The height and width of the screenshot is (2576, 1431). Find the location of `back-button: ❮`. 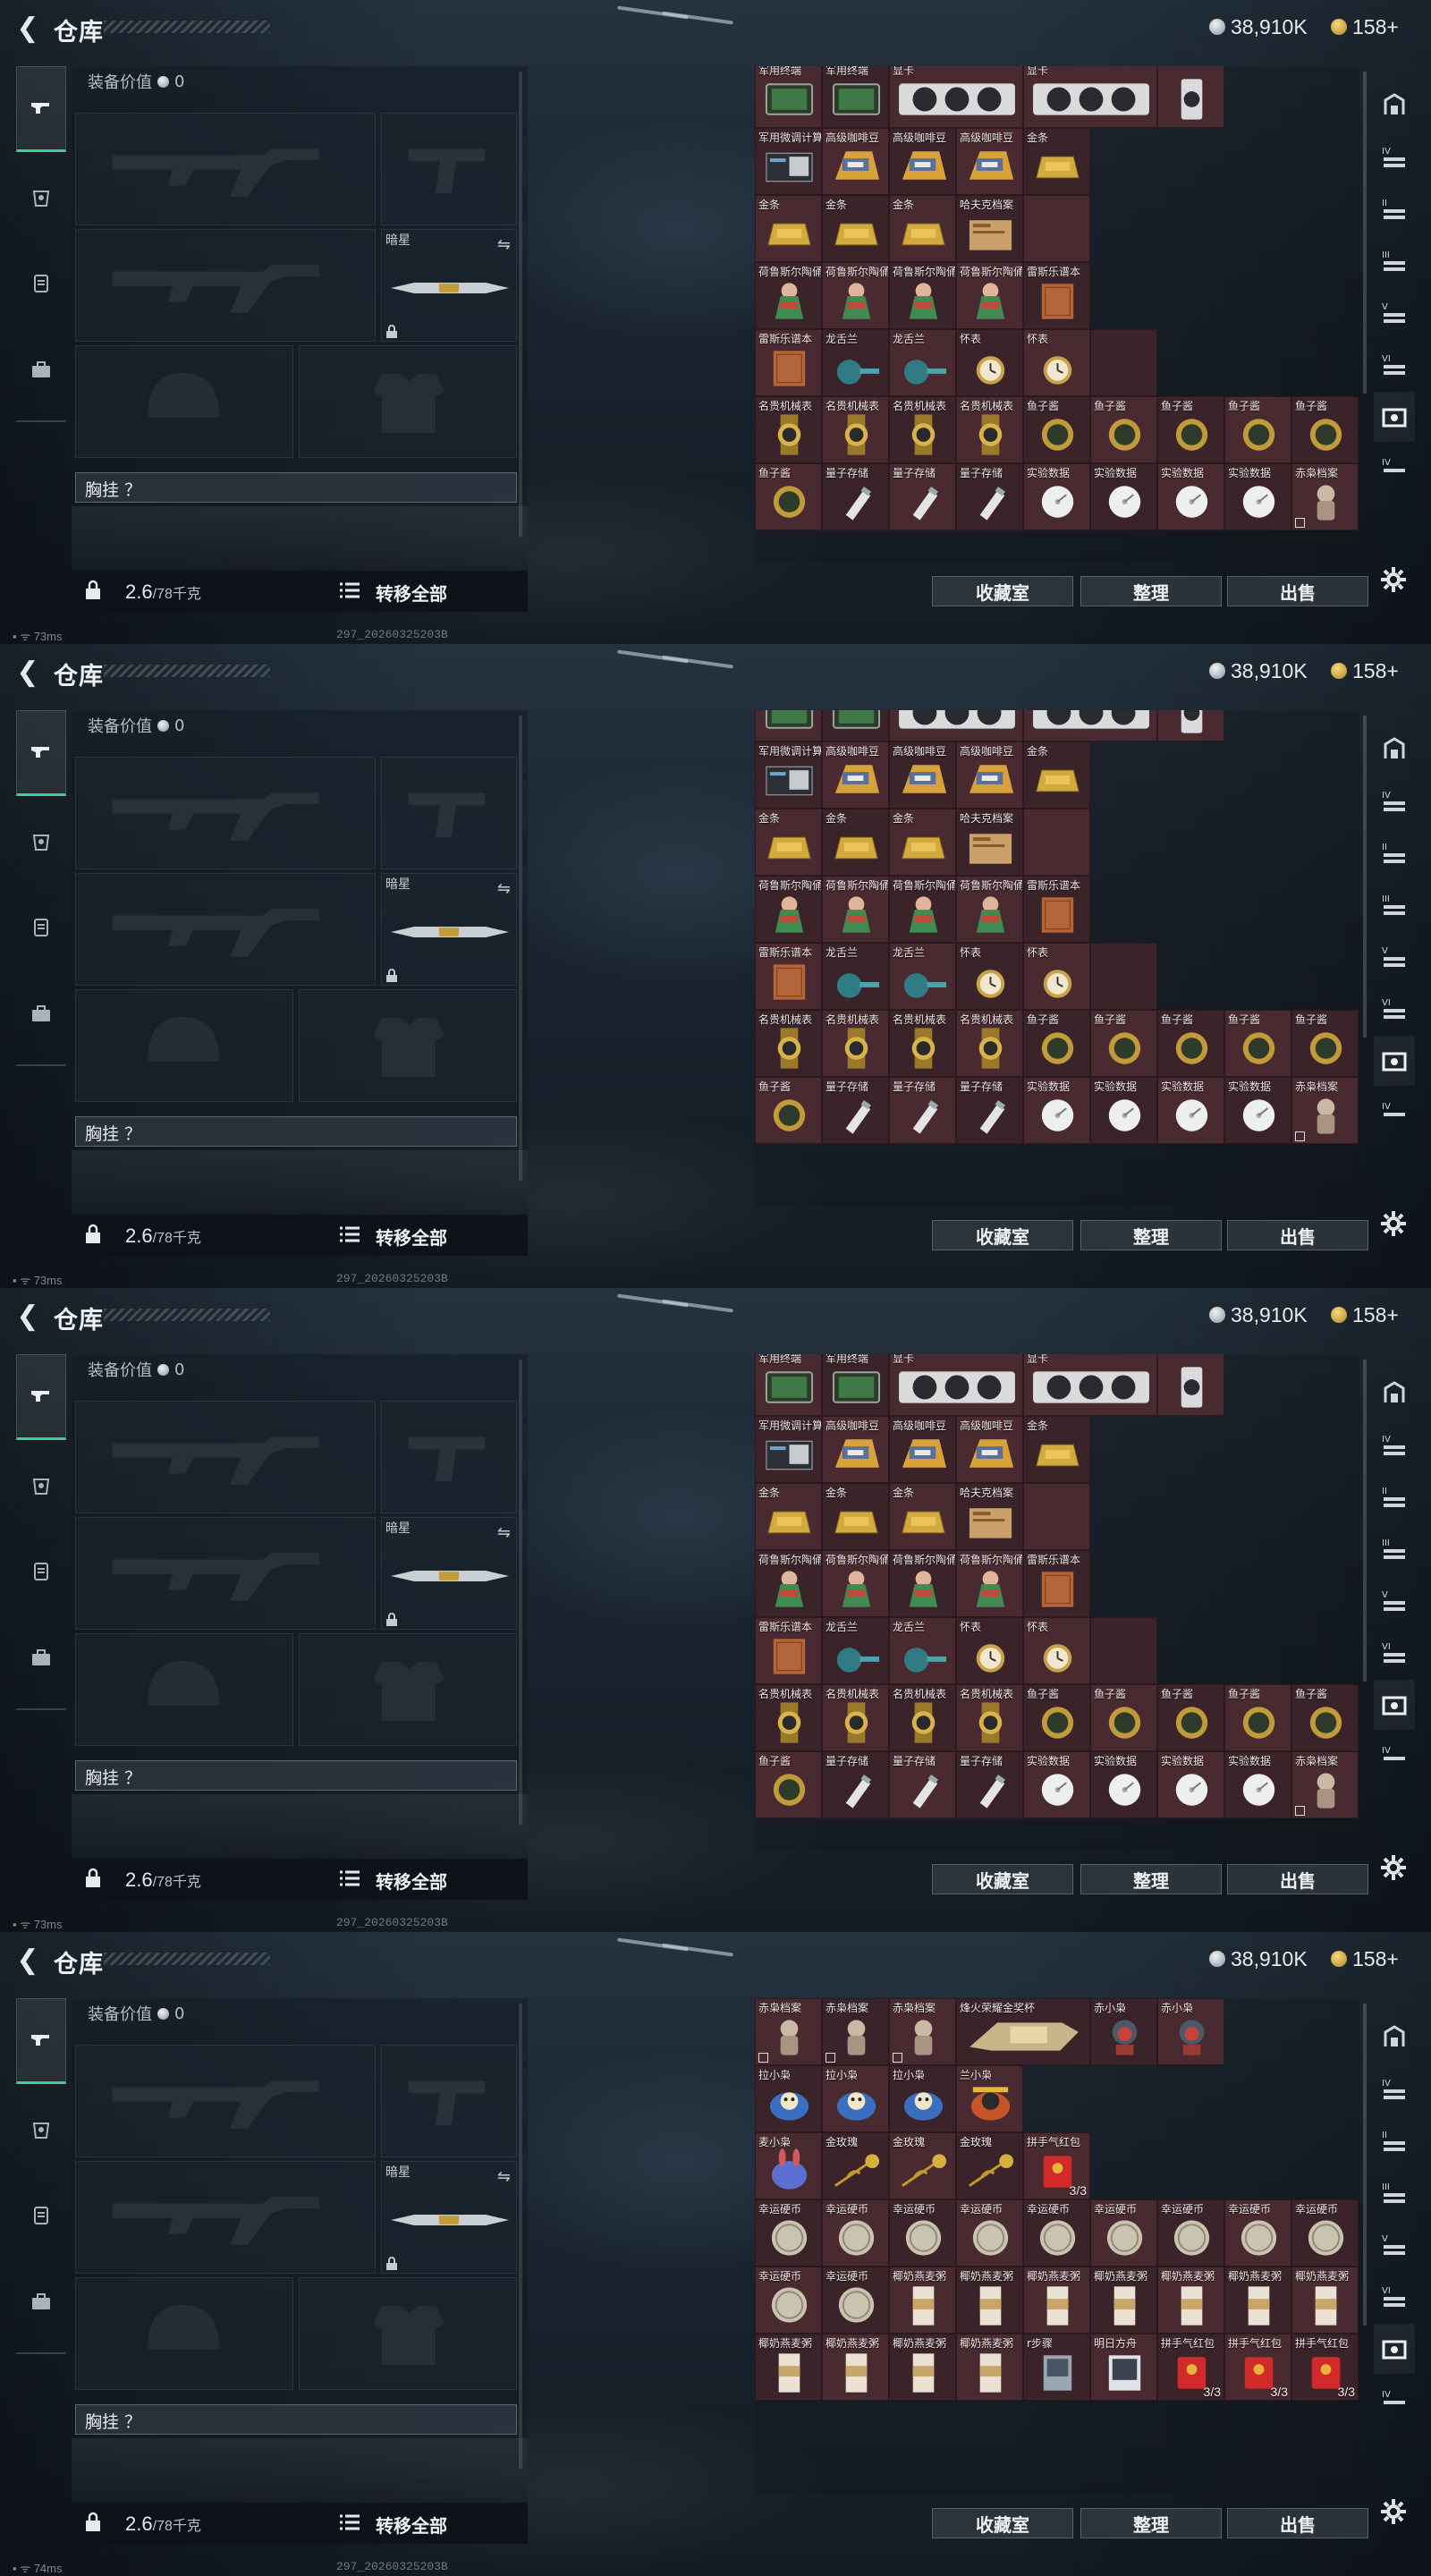

back-button: ❮ is located at coordinates (28, 1960).